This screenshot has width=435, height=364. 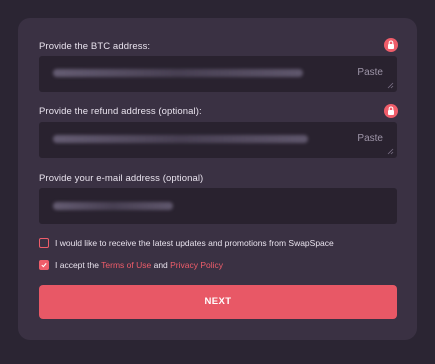 I want to click on btc-address-value-obscured, so click(x=178, y=73).